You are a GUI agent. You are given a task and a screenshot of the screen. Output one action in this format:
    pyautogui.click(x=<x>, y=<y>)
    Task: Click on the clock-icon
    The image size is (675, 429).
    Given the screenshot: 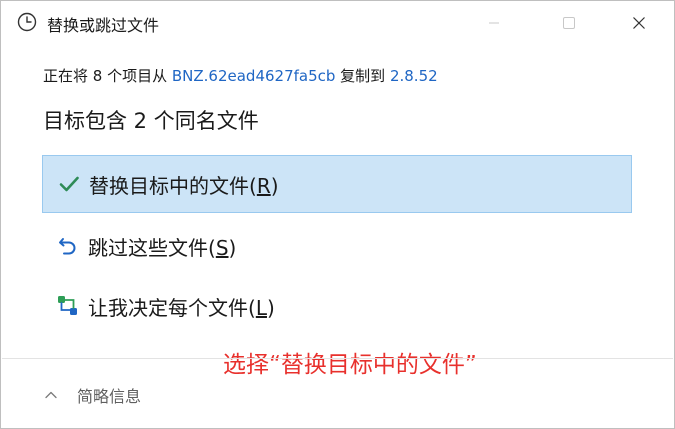 What is the action you would take?
    pyautogui.click(x=27, y=22)
    